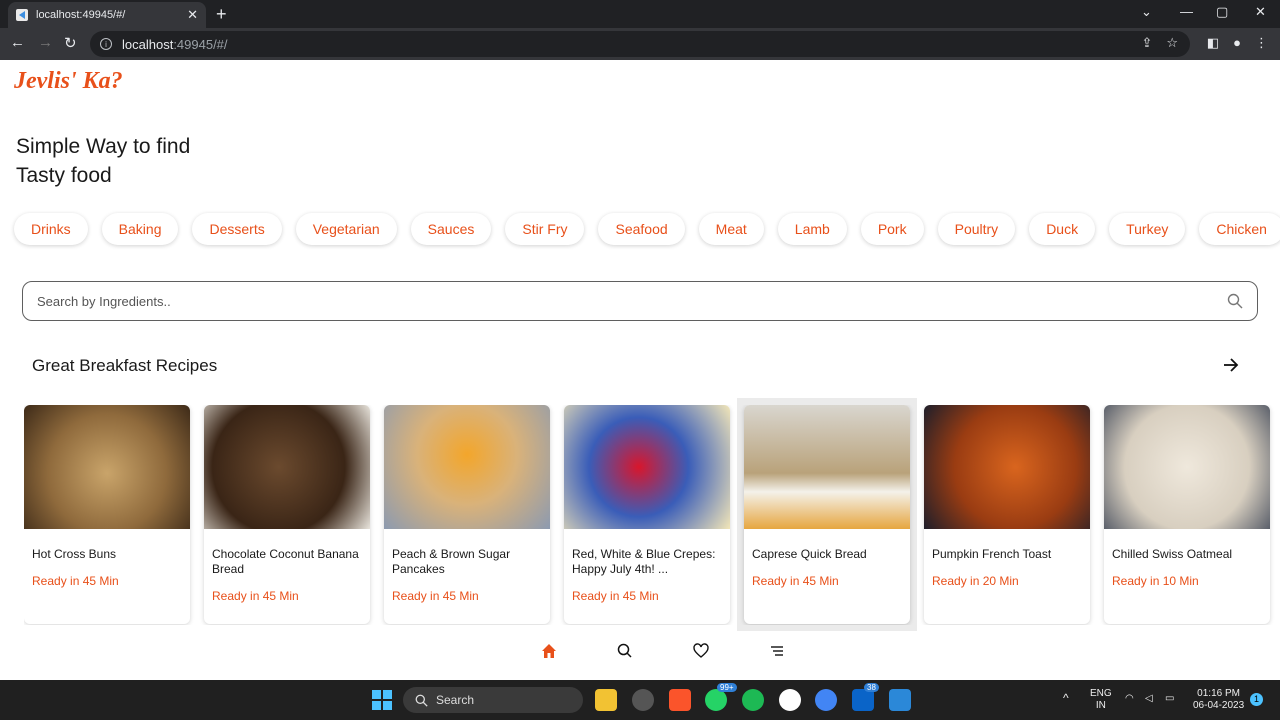  I want to click on category-chip: Stir Fry, so click(545, 229).